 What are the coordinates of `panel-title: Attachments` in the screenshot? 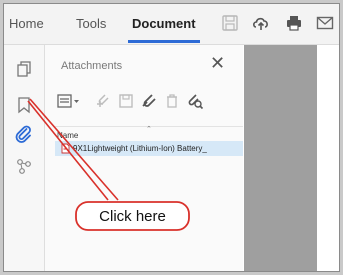 It's located at (92, 66).